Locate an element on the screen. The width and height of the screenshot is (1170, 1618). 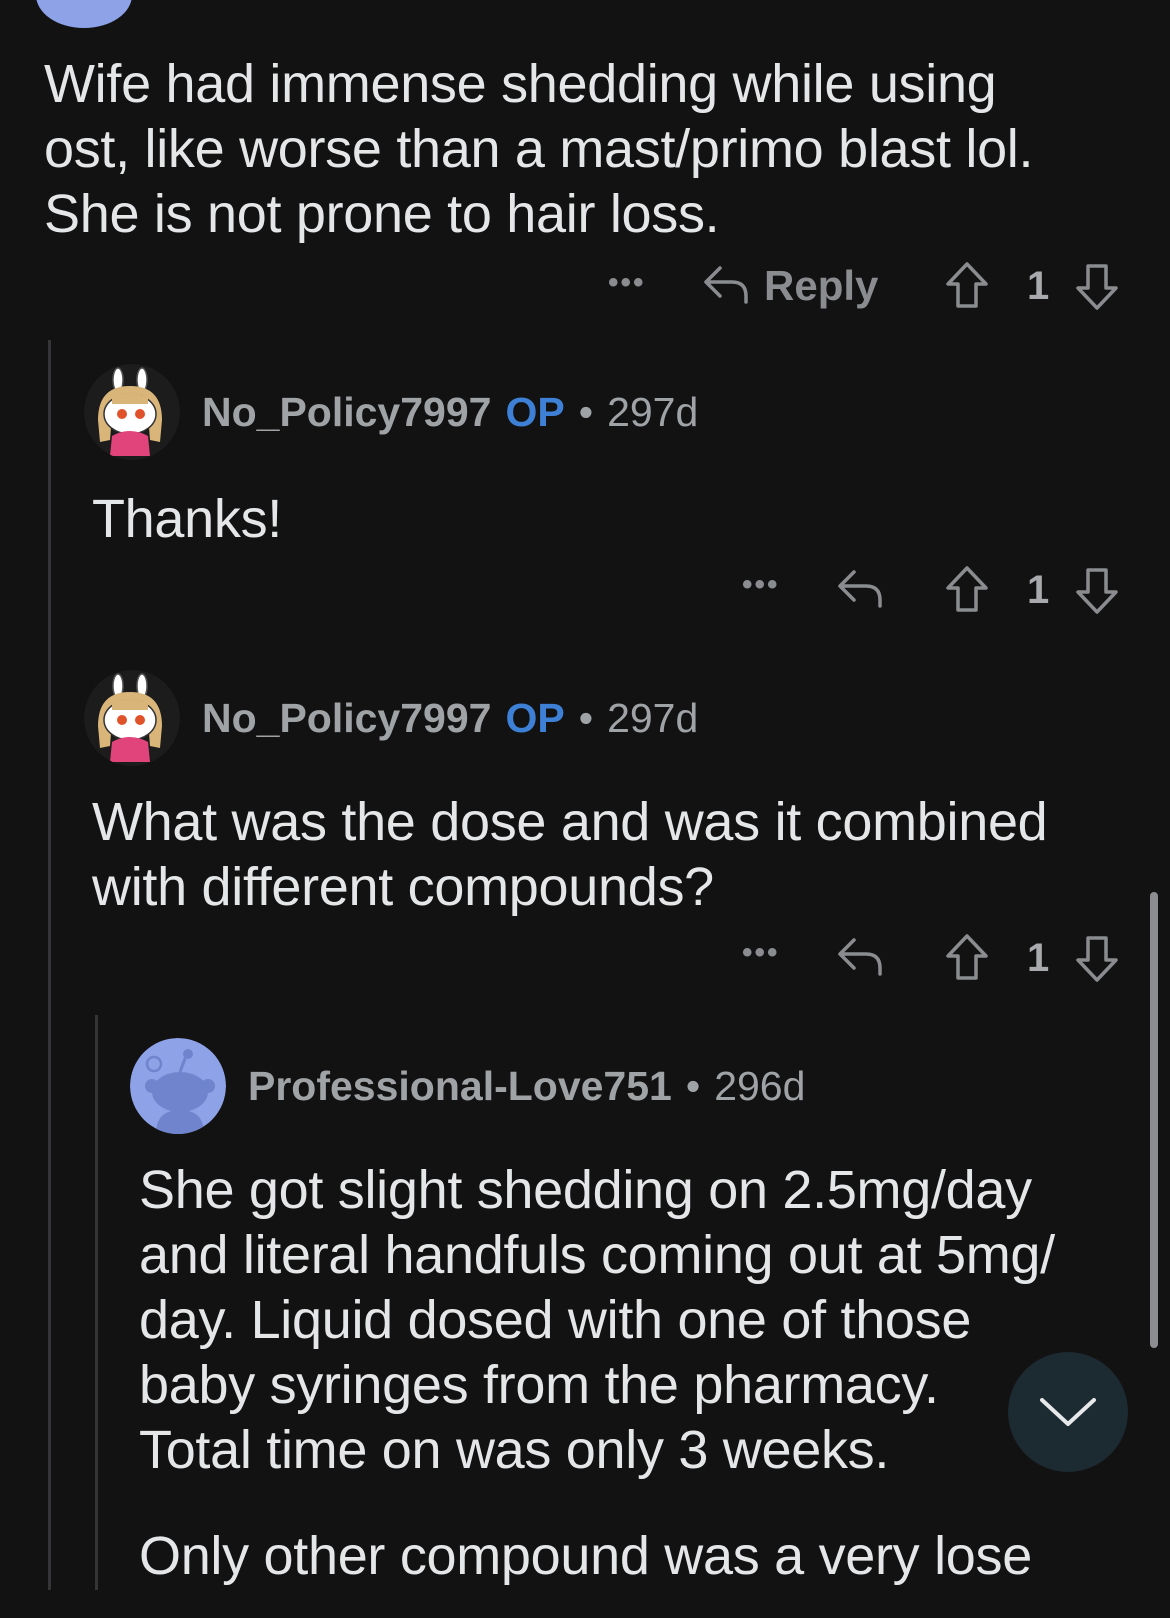
chevron-down-icon is located at coordinates (1068, 1412).